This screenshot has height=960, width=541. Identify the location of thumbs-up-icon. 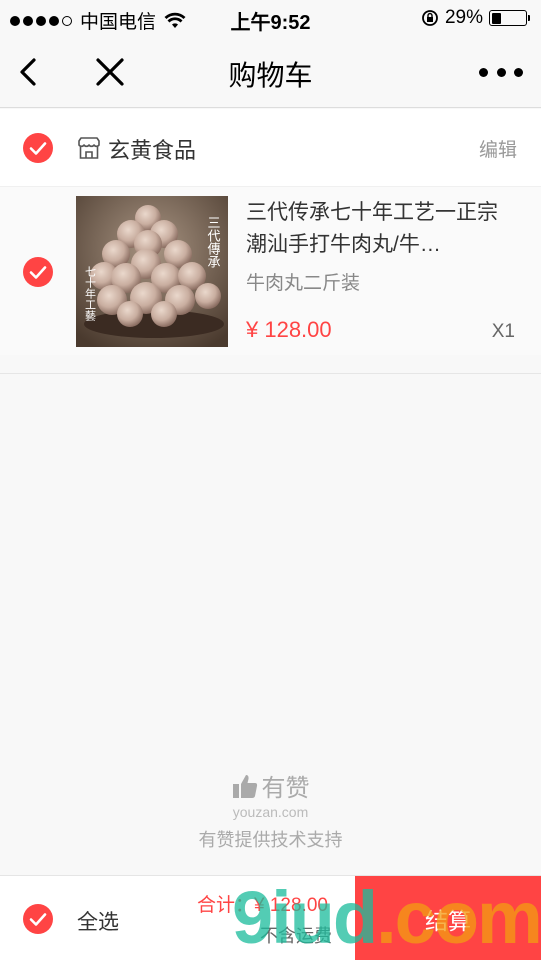
(244, 786).